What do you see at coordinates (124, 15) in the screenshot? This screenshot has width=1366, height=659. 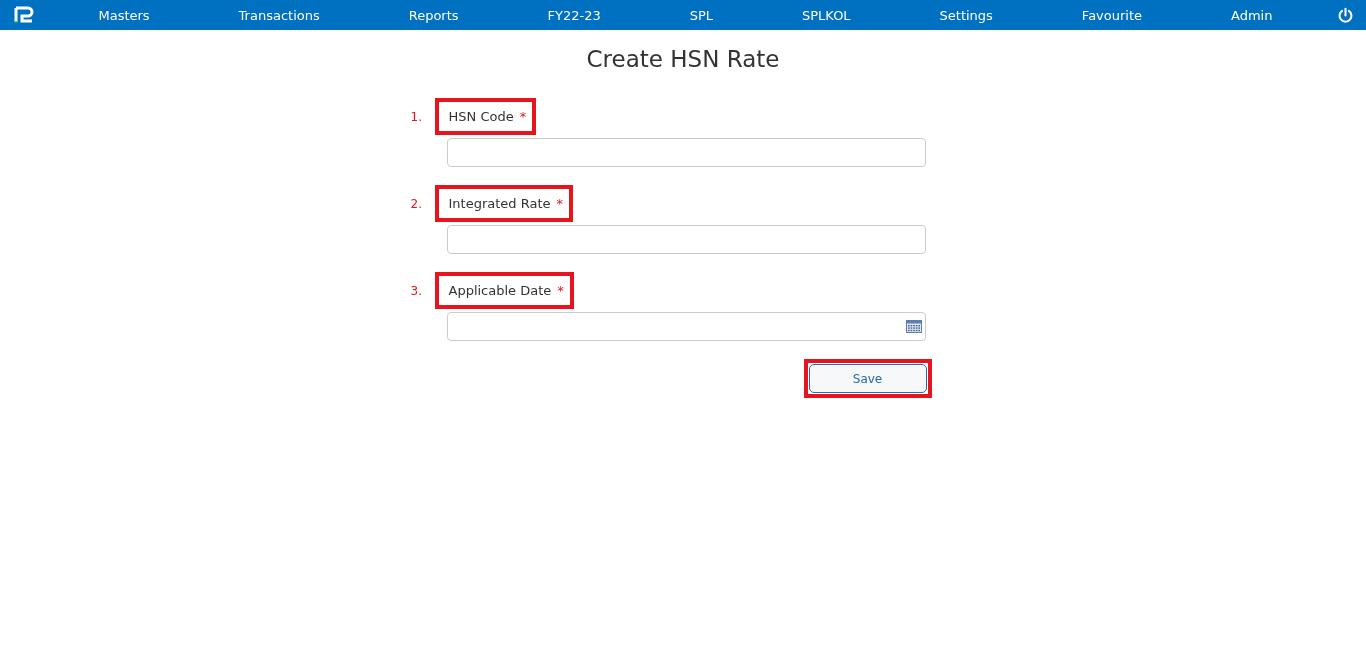 I see `nav-menu-item: Masters` at bounding box center [124, 15].